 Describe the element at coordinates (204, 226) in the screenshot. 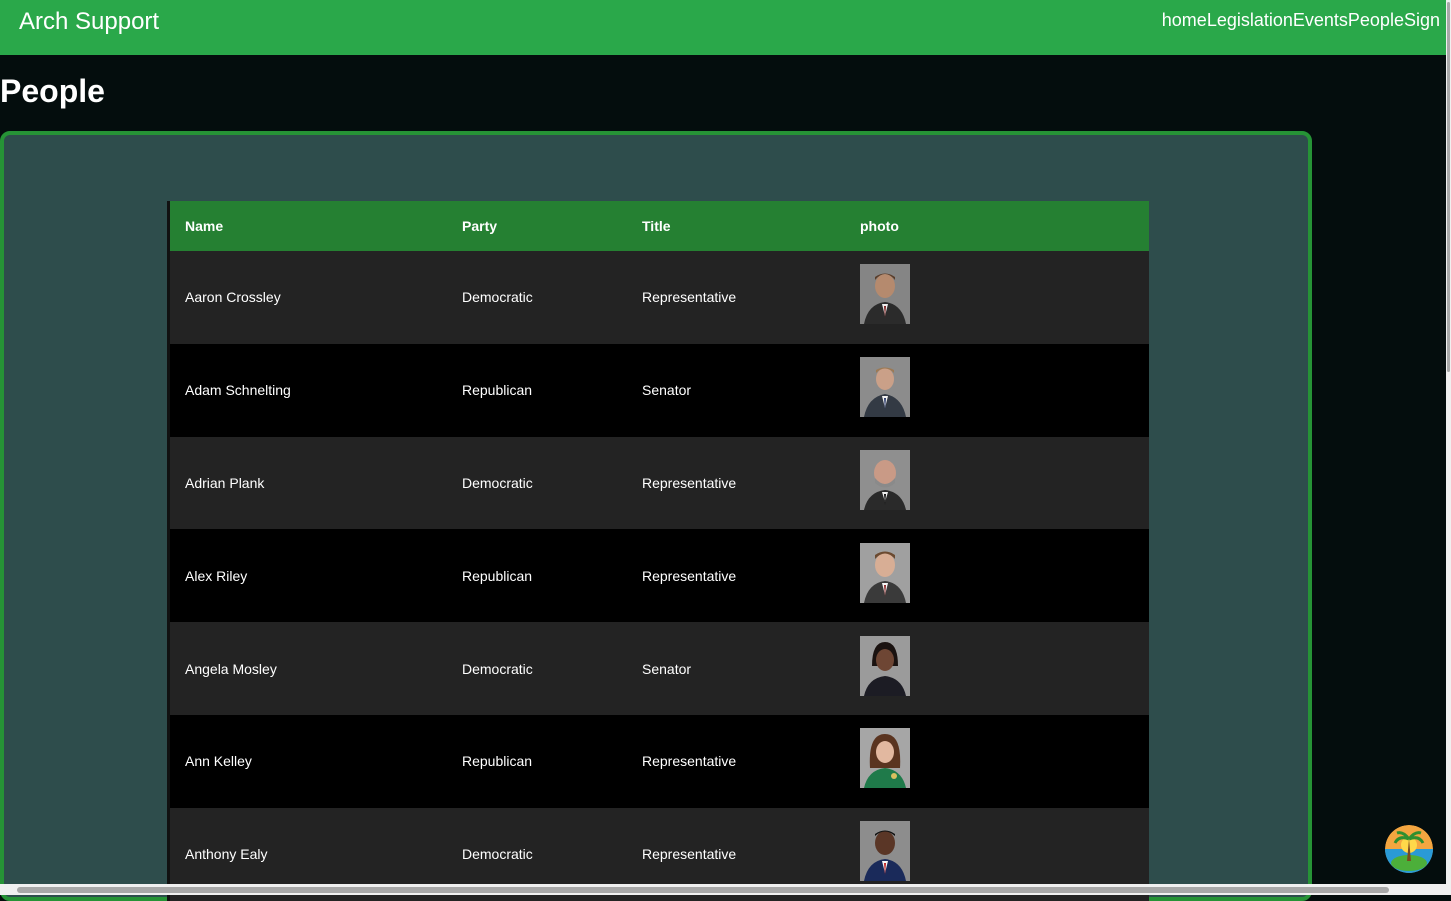

I see `column-header-name: Name` at that location.